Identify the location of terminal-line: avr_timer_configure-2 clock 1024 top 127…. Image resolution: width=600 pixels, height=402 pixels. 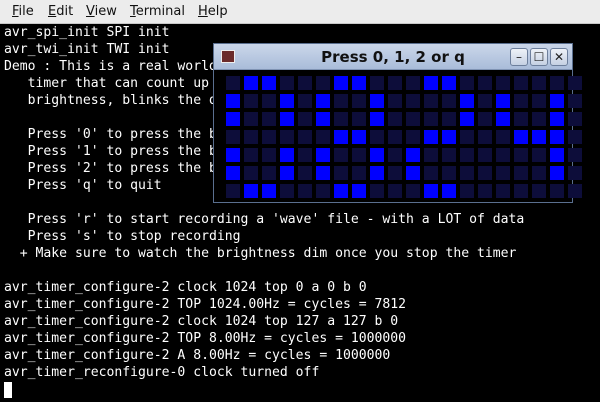
(201, 321).